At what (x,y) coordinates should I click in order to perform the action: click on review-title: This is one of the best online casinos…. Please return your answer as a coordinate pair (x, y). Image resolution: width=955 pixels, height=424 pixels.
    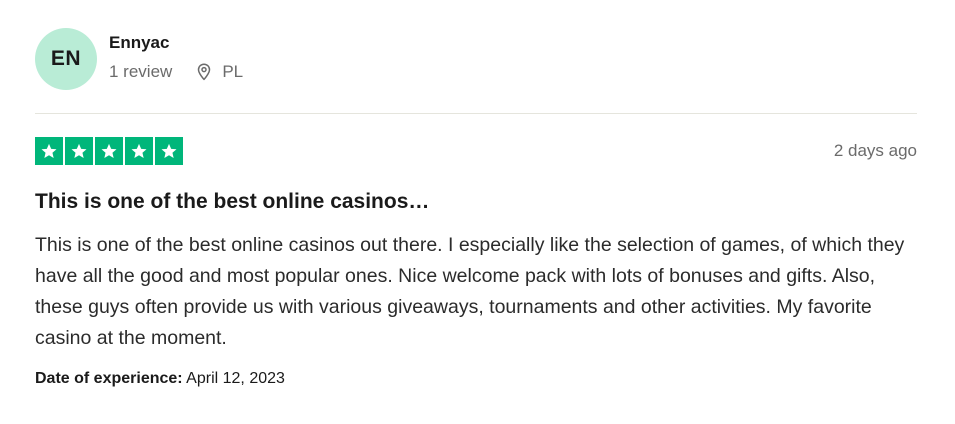
    Looking at the image, I should click on (232, 202).